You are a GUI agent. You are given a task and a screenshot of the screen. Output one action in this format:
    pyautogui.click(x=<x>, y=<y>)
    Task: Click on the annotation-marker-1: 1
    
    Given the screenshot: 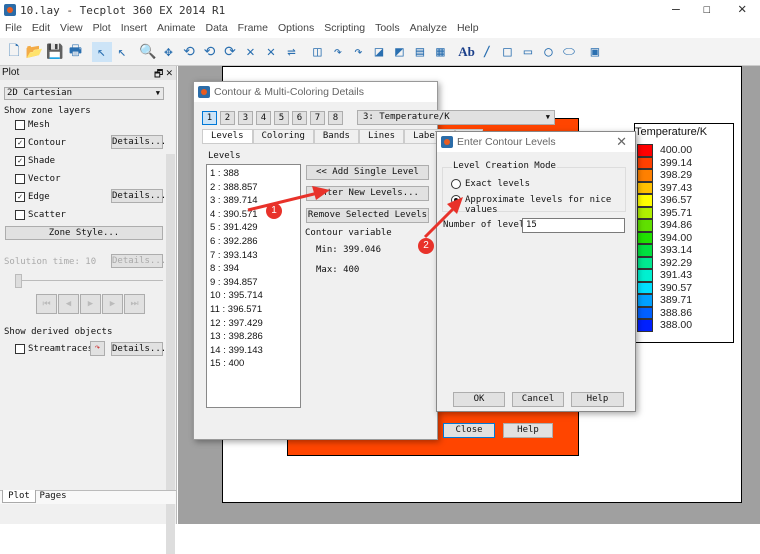 What is the action you would take?
    pyautogui.click(x=274, y=211)
    